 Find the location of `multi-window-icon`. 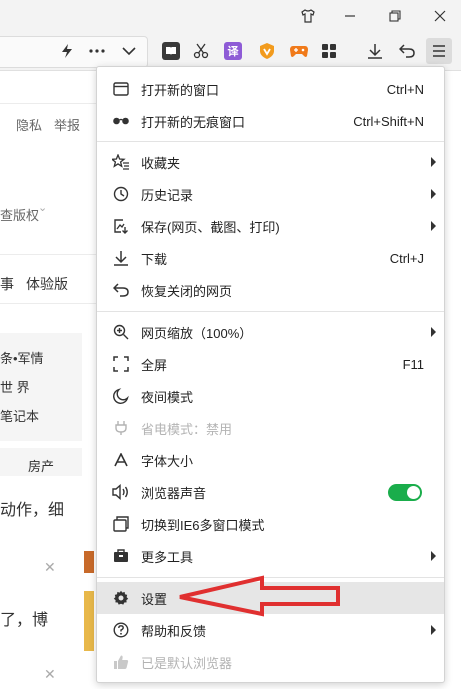

multi-window-icon is located at coordinates (121, 524).